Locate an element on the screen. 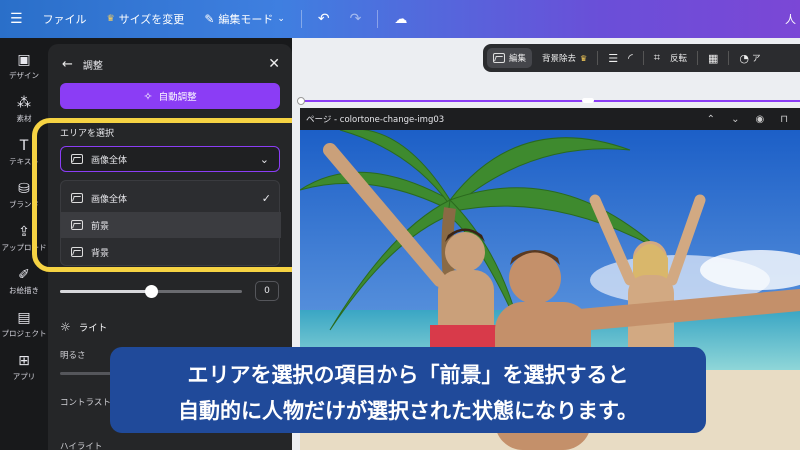 Image resolution: width=800 pixels, height=450 pixels. rail-item-draw: ✐ お絵描き is located at coordinates (24, 281).